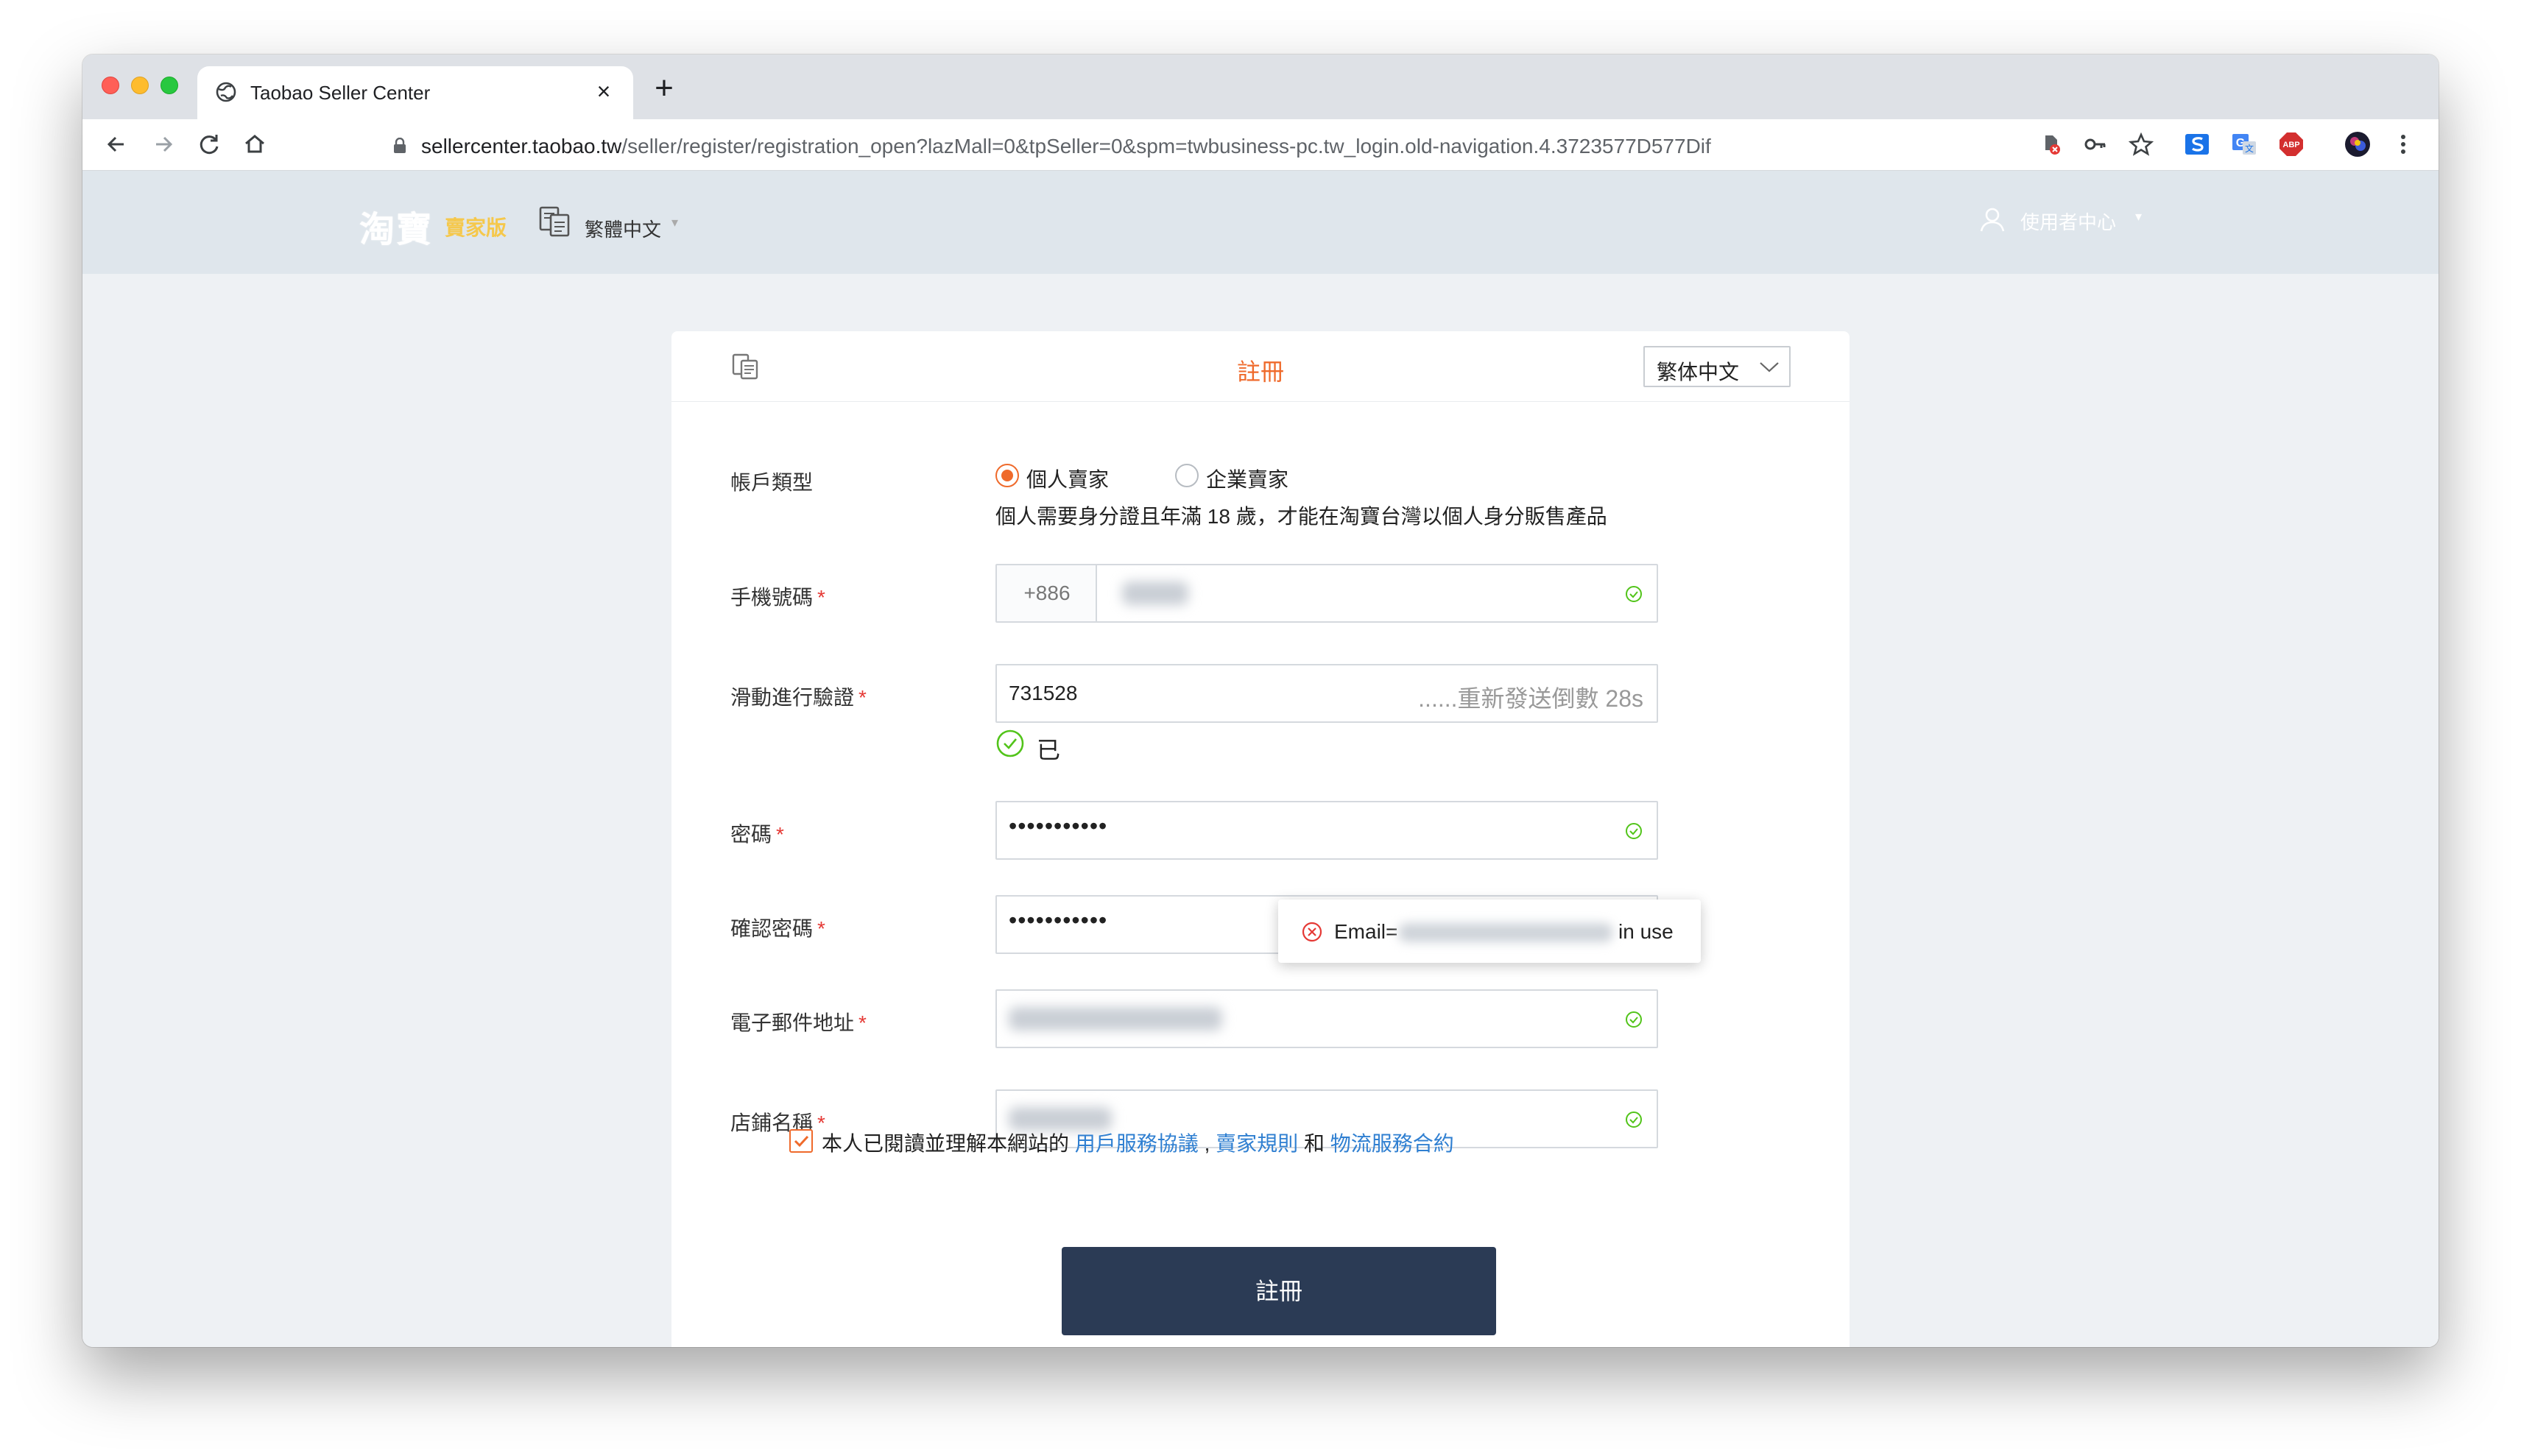 The height and width of the screenshot is (1456, 2521). Describe the element at coordinates (1326, 830) in the screenshot. I see `password-field: •••••••••••` at that location.